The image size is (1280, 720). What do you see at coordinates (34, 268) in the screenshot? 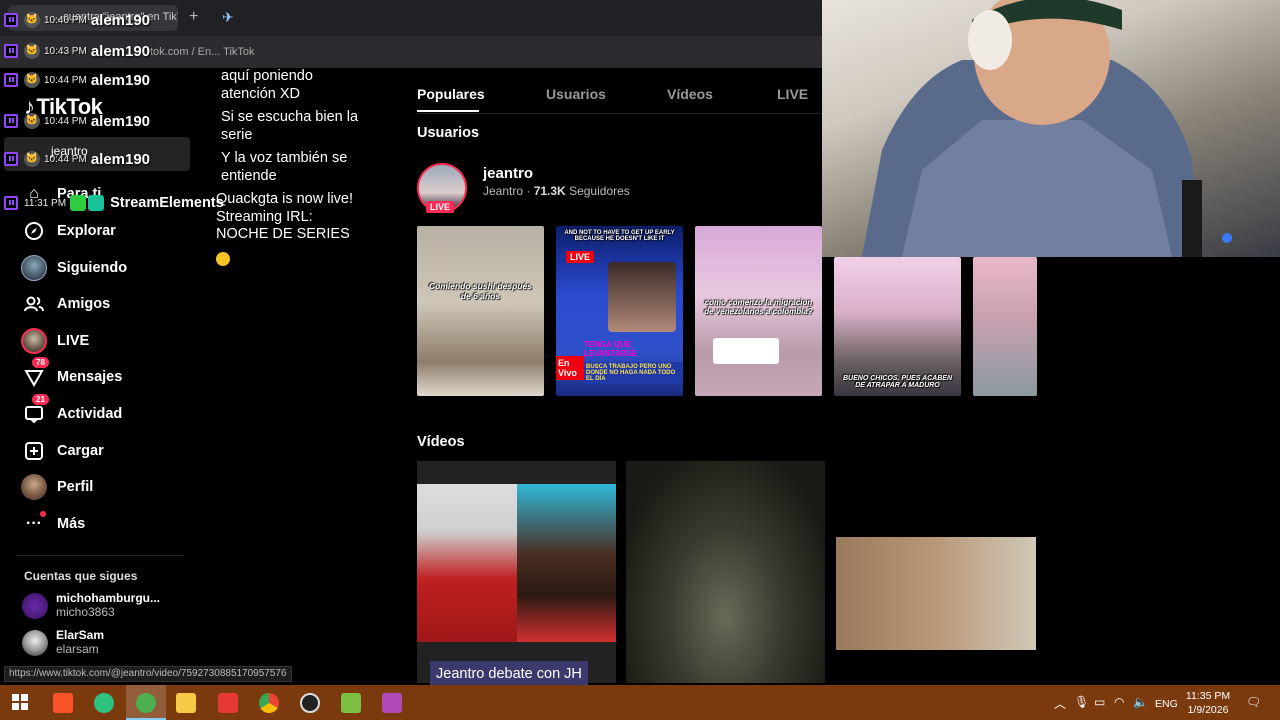
I see `following-icon` at bounding box center [34, 268].